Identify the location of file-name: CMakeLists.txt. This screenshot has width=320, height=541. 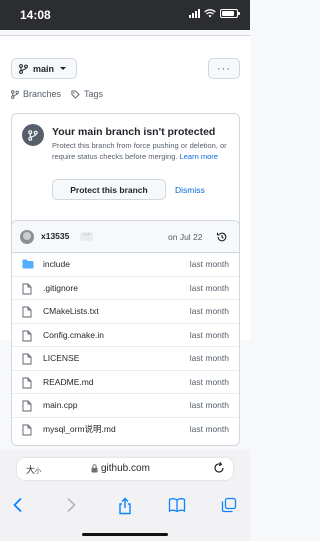
(71, 311).